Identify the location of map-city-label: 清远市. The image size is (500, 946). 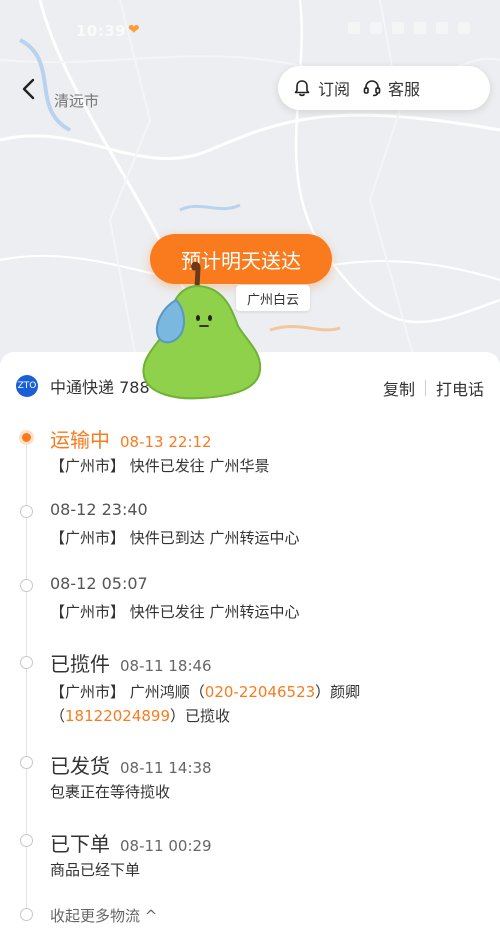
(77, 101).